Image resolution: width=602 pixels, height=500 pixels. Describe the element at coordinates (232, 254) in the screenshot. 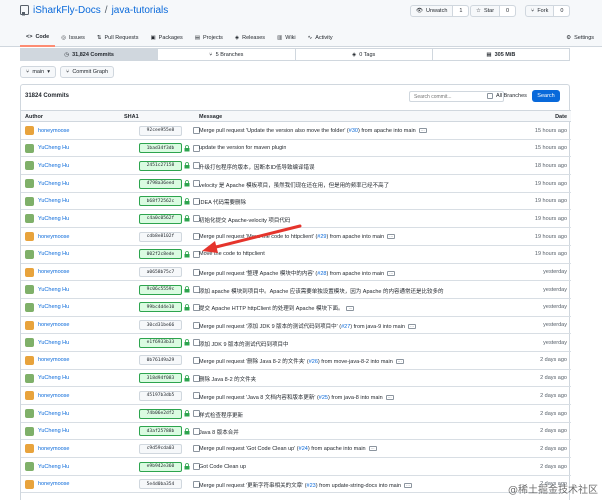

I see `commit-message: Move the code to httpclient` at that location.